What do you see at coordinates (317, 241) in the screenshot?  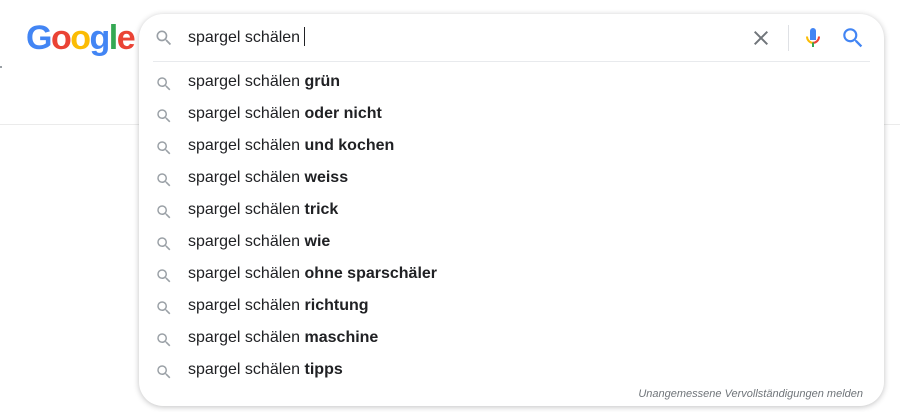 I see `suggestion-completion: wie` at bounding box center [317, 241].